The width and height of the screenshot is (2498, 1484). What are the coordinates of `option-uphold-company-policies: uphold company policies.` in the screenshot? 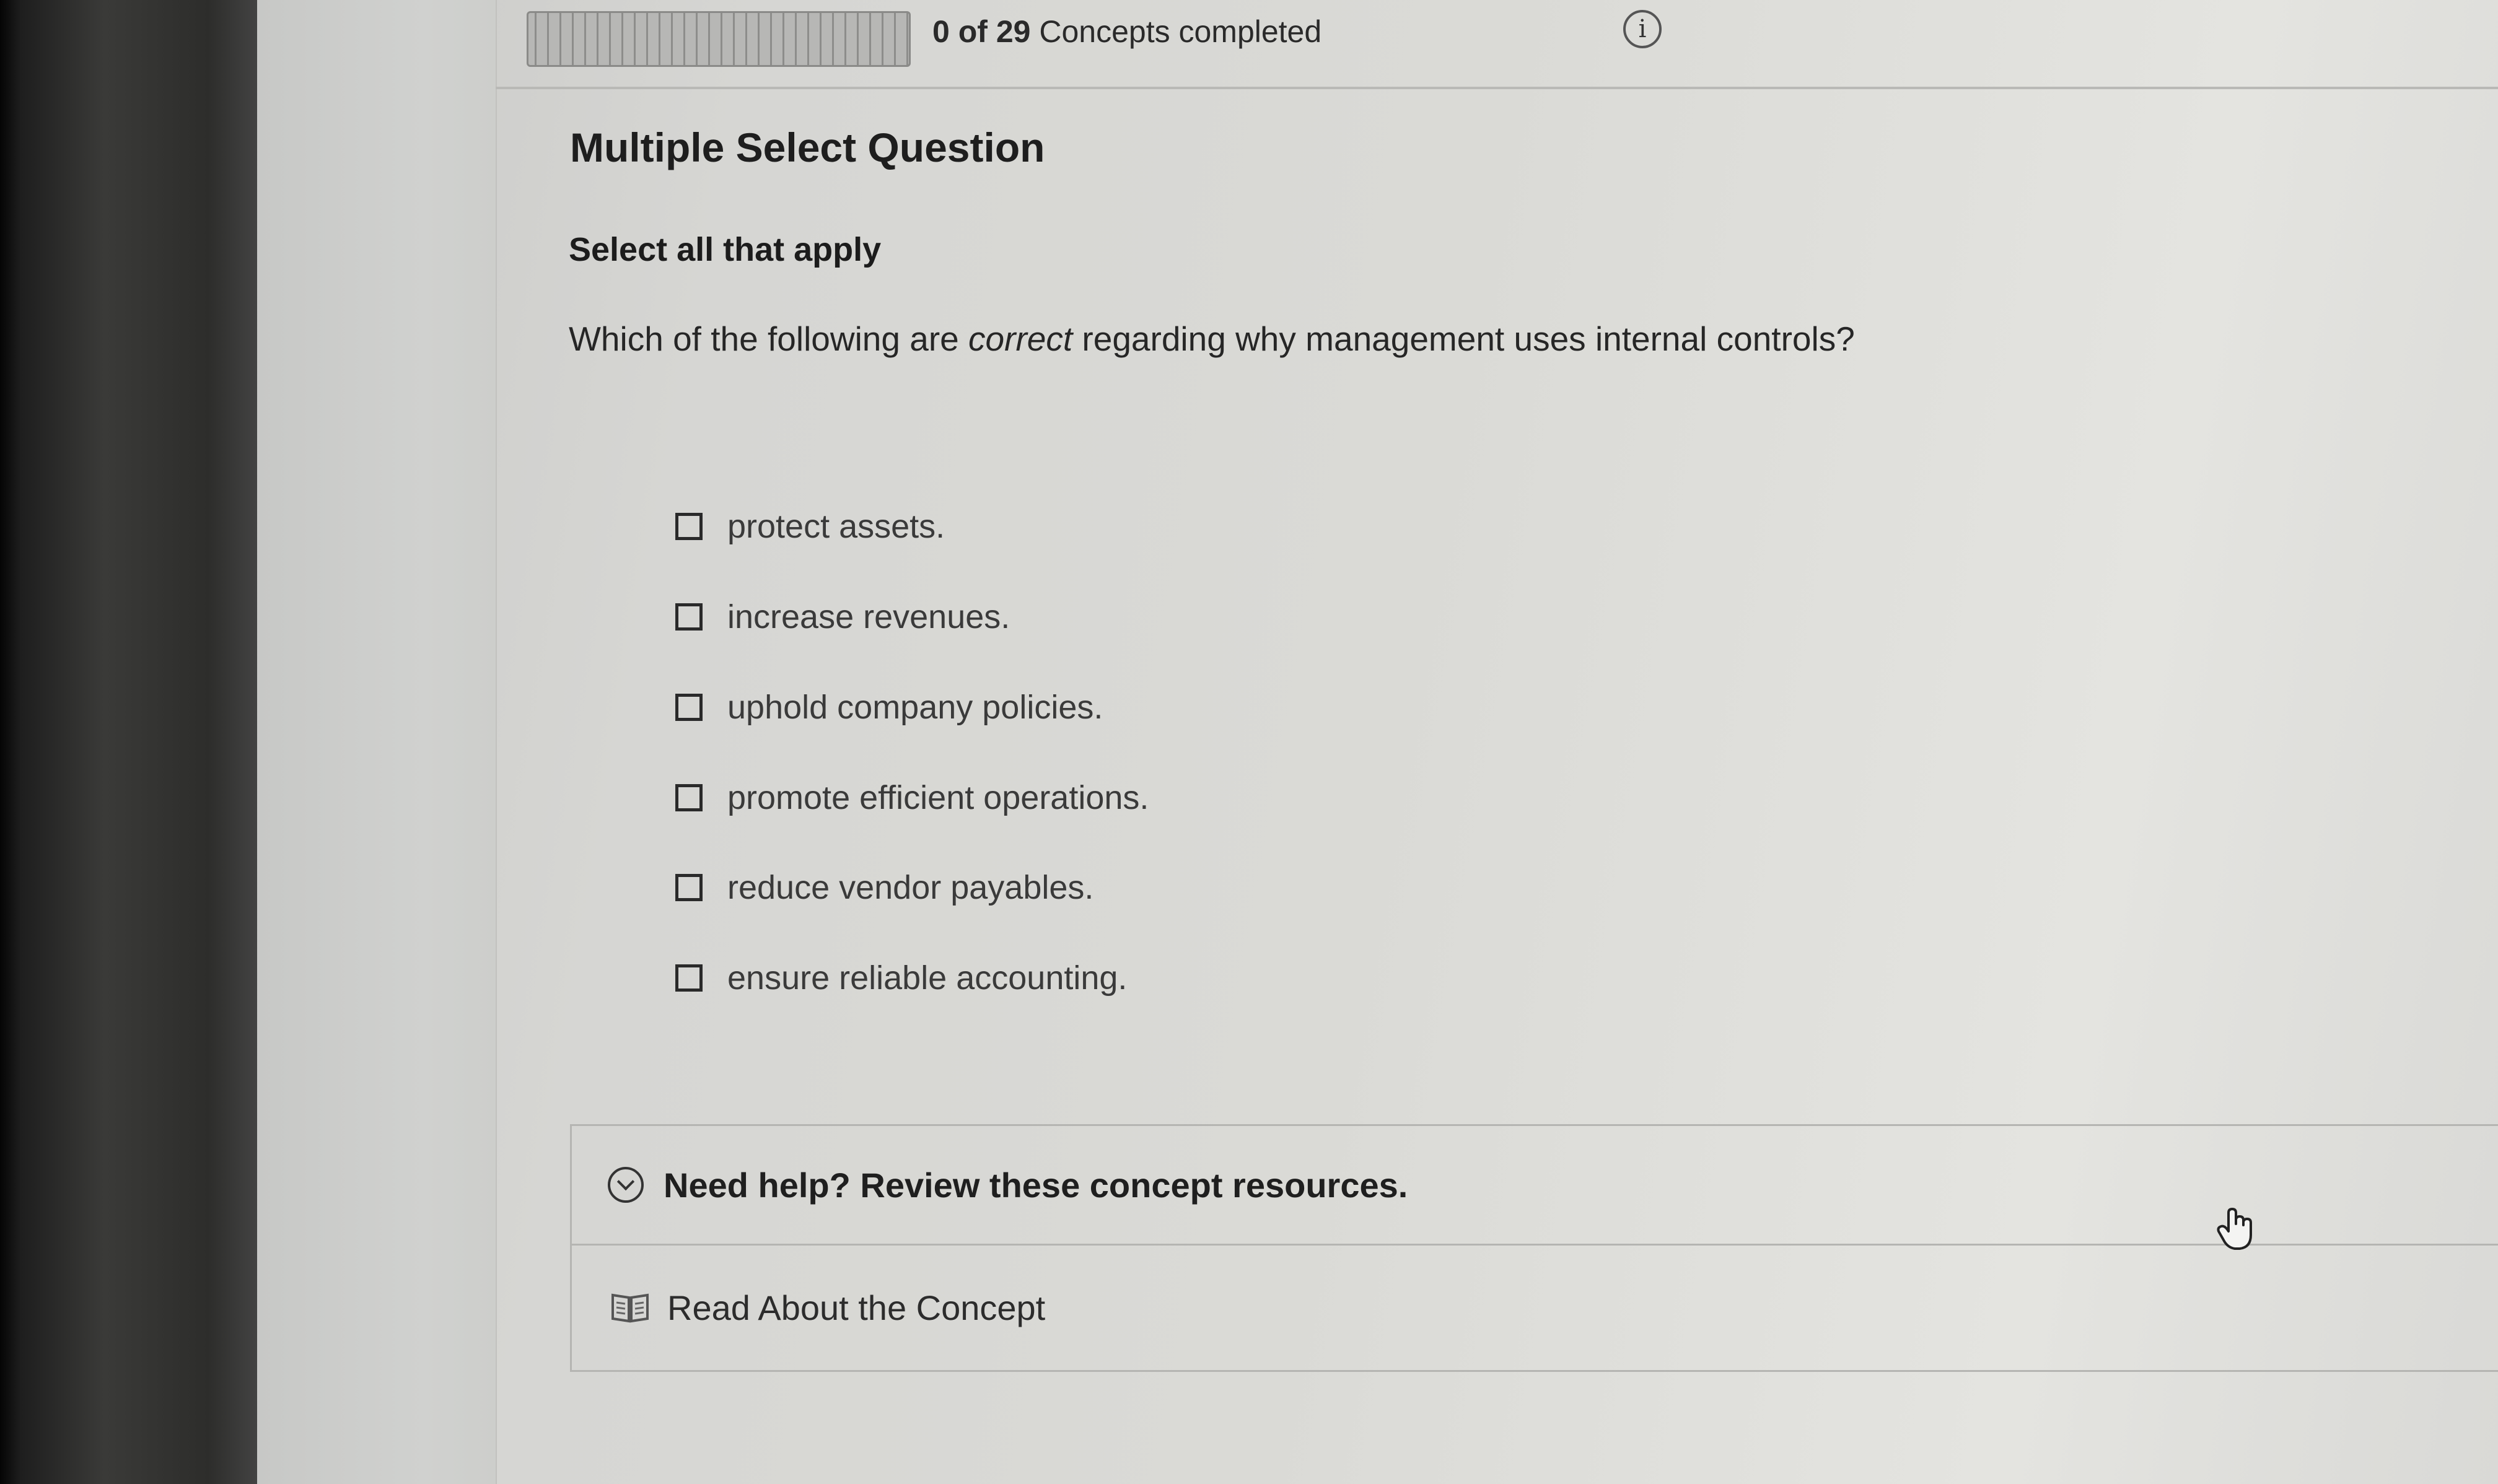 It's located at (889, 707).